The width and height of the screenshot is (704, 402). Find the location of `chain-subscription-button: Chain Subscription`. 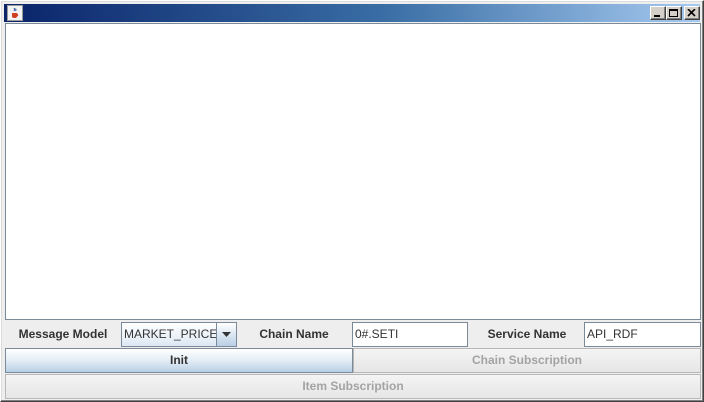

chain-subscription-button: Chain Subscription is located at coordinates (527, 360).